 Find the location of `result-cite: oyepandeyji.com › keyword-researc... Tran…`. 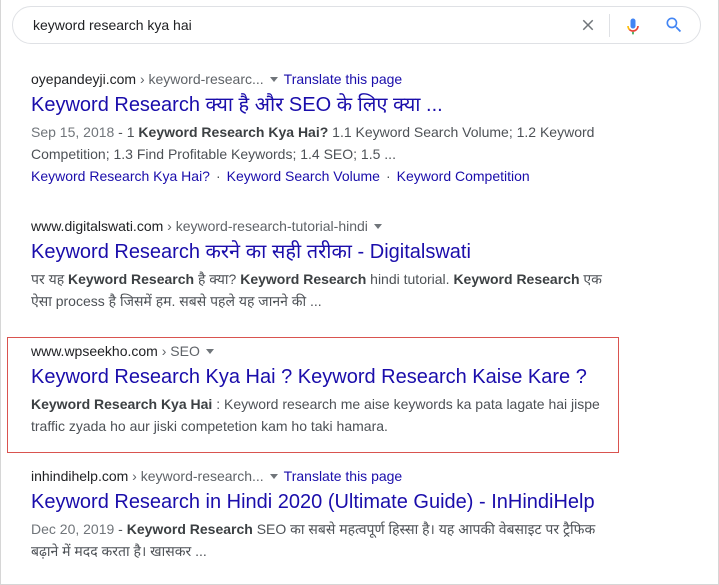

result-cite: oyepandeyji.com › keyword-researc... Tran… is located at coordinates (317, 79).